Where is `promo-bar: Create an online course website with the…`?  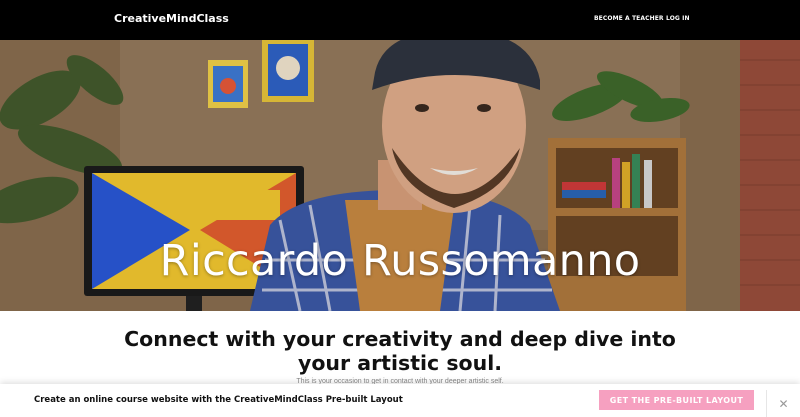 promo-bar: Create an online course website with the… is located at coordinates (400, 400).